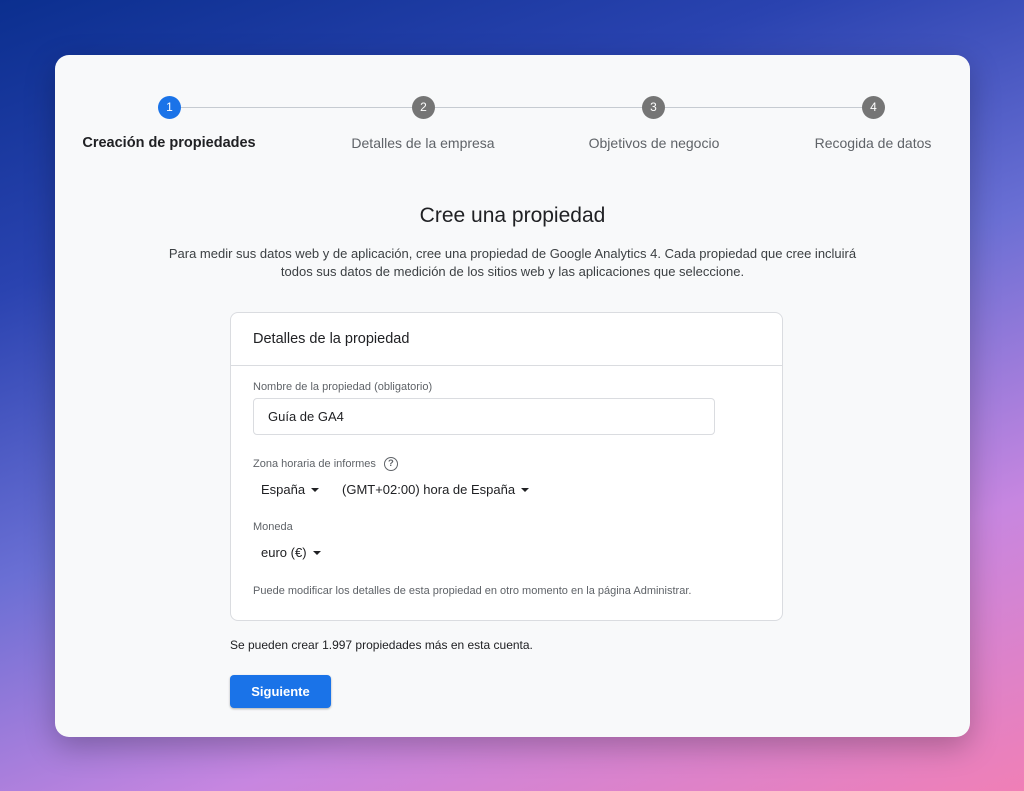 The height and width of the screenshot is (791, 1024). What do you see at coordinates (390, 464) in the screenshot?
I see `help-icon: ?` at bounding box center [390, 464].